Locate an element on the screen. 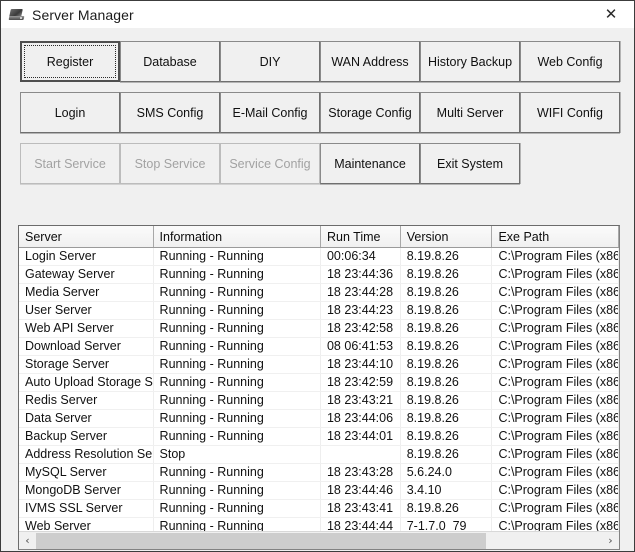 The image size is (635, 552). toolbar-button-exit-system: Exit System is located at coordinates (470, 163).